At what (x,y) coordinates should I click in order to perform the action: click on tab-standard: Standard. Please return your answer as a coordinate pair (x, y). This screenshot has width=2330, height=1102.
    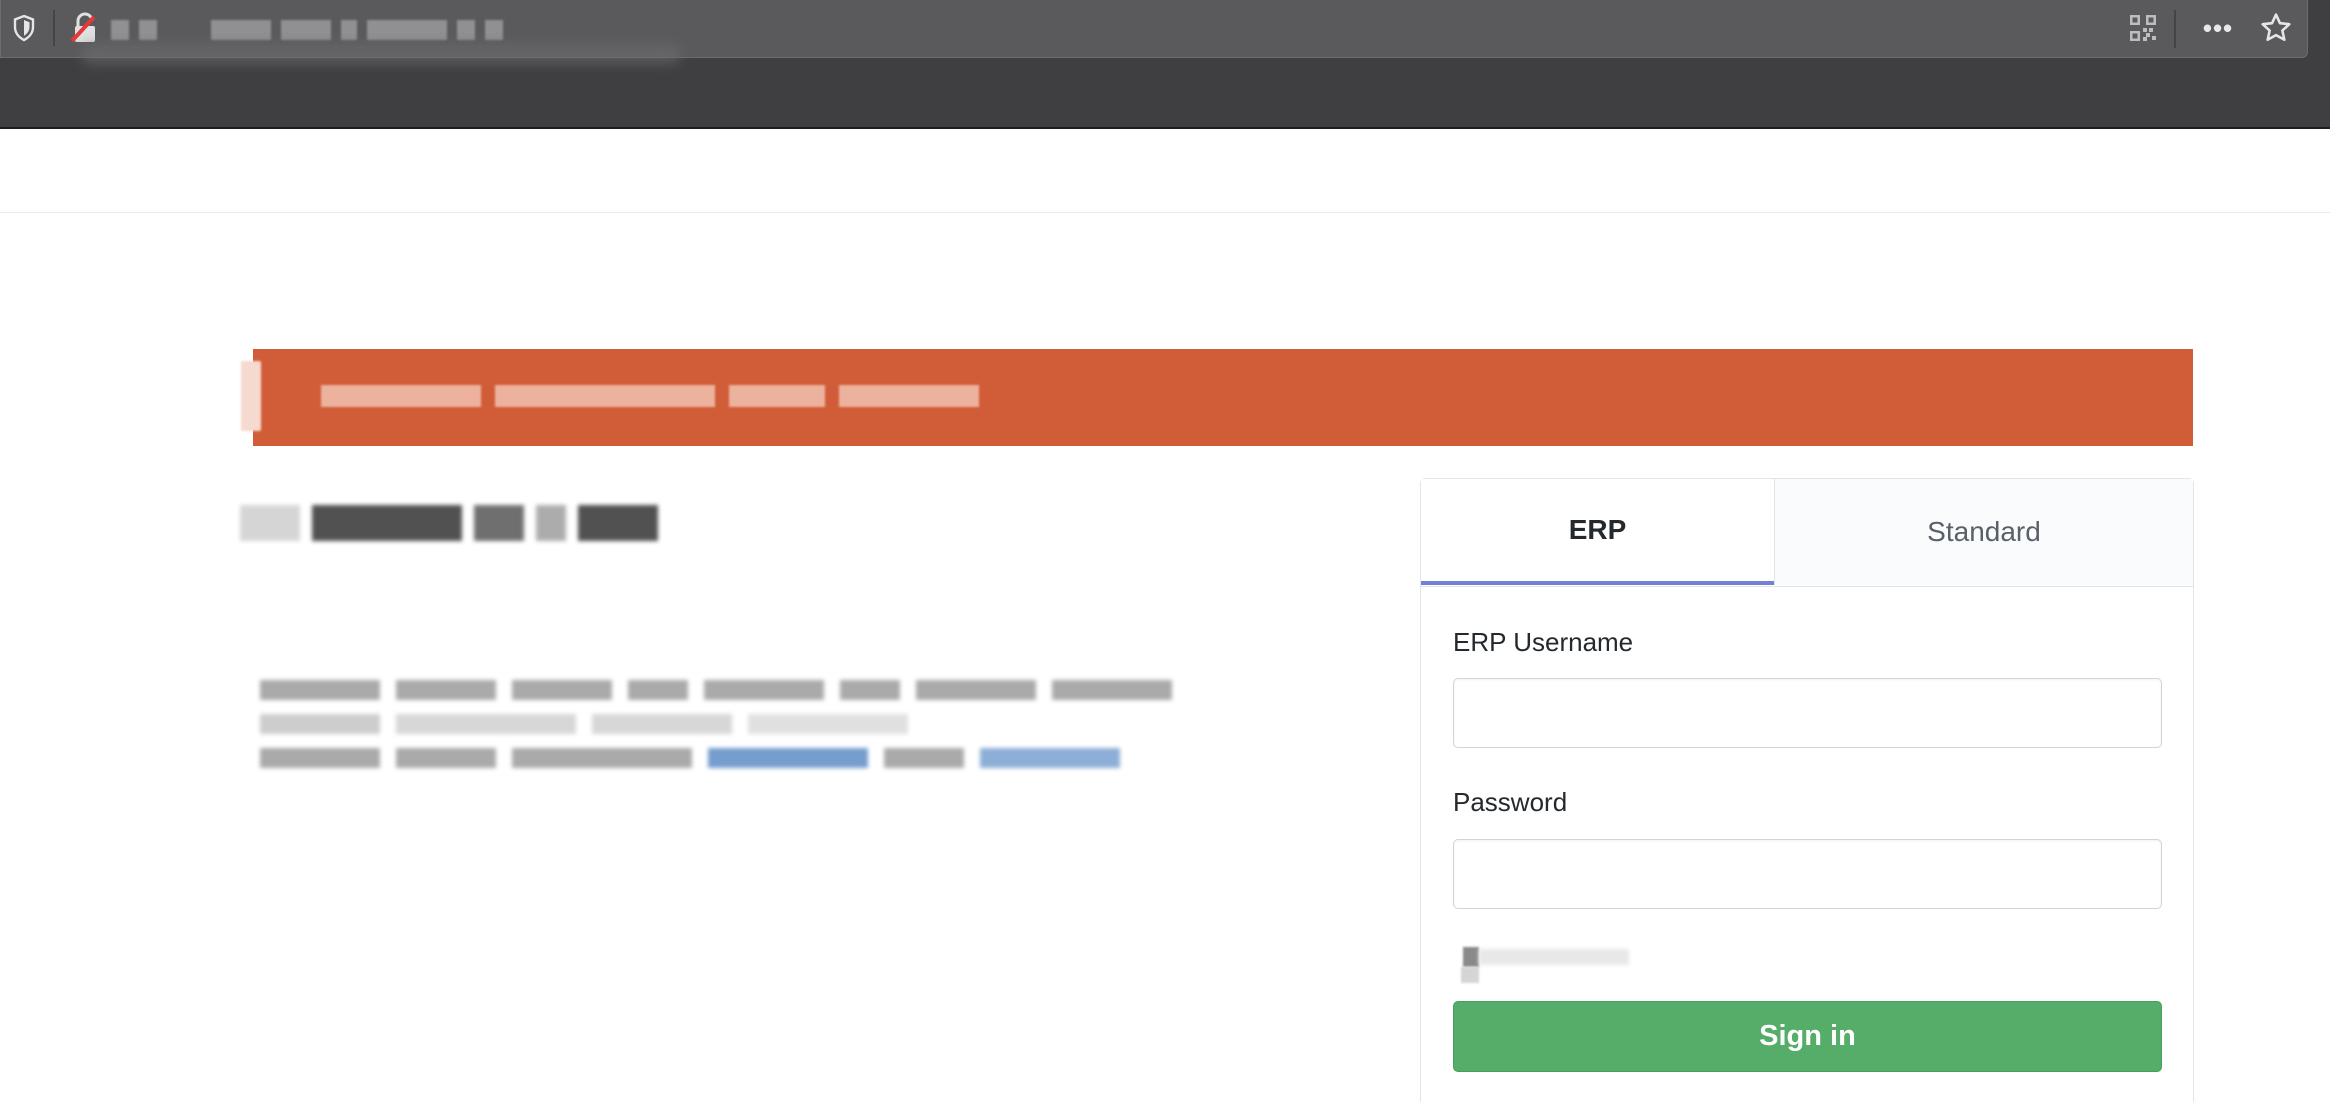
    Looking at the image, I should click on (1983, 532).